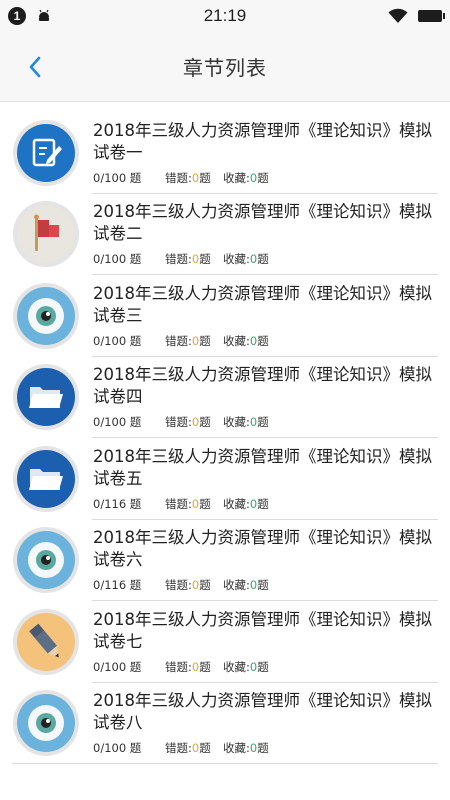 The image size is (450, 800). What do you see at coordinates (262, 630) in the screenshot?
I see `chapter-title: 2018年三级人力资源管理师《理论知识》模拟试卷七` at bounding box center [262, 630].